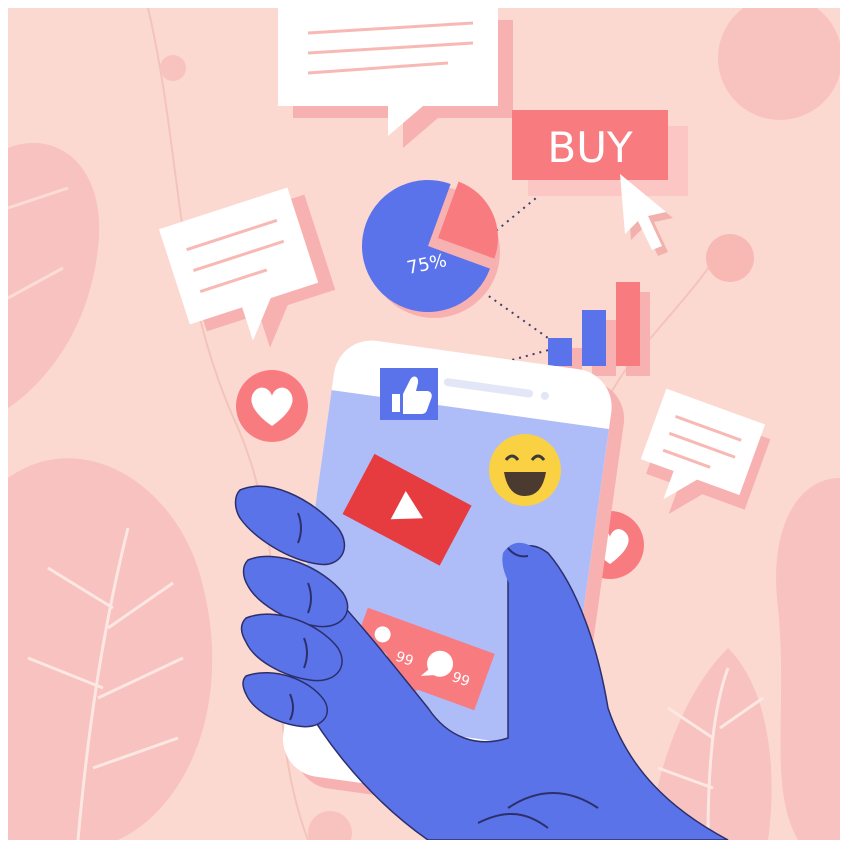 The width and height of the screenshot is (847, 844). I want to click on thumbs-up-icon, so click(409, 394).